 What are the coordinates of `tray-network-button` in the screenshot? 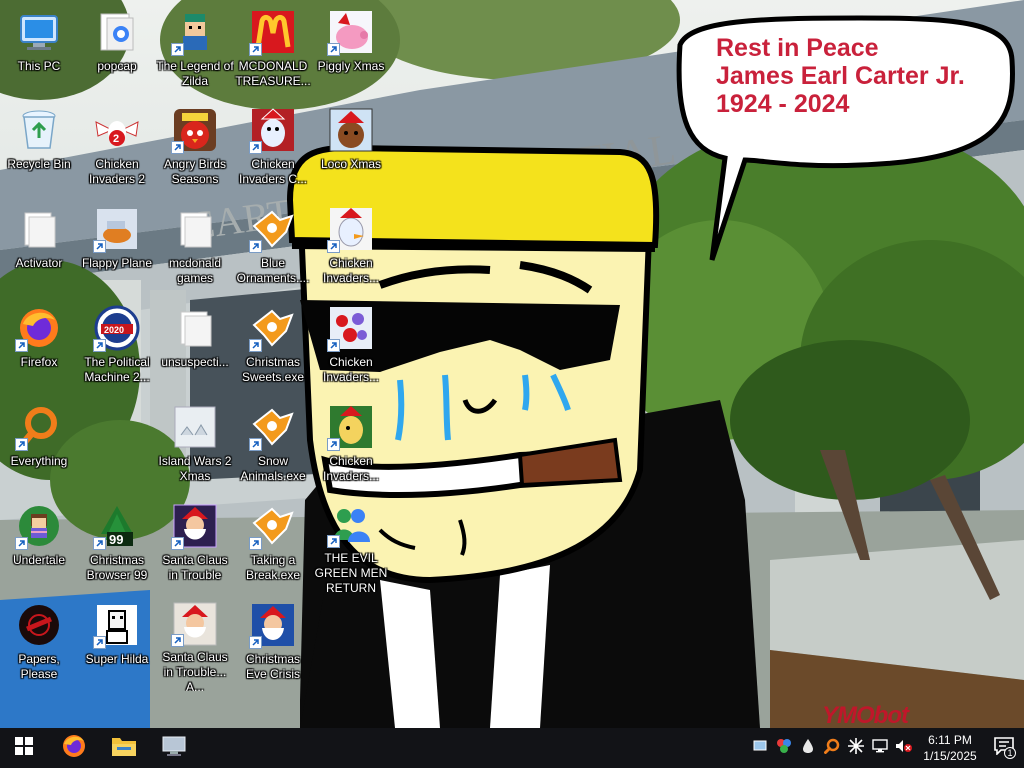 It's located at (880, 748).